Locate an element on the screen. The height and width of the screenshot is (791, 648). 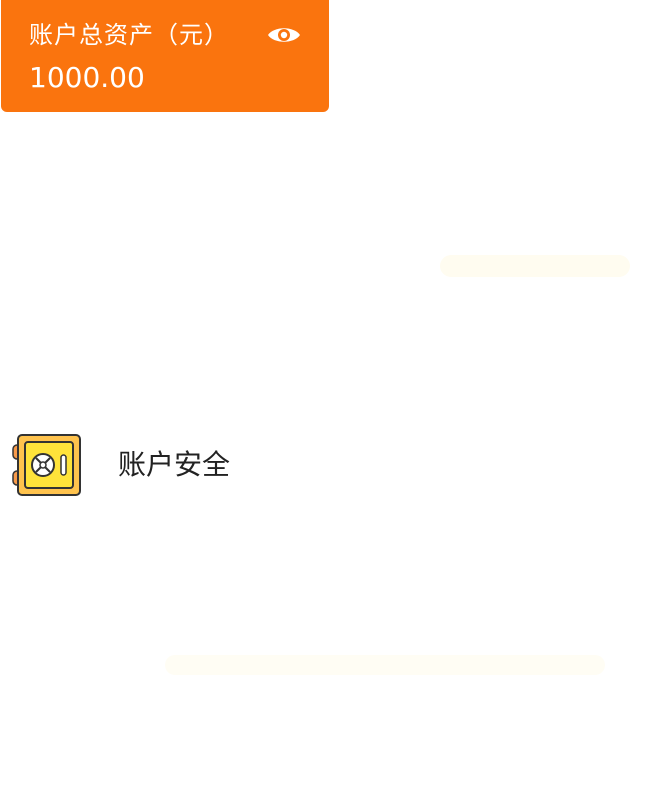
menu-item-label: 账户安全 is located at coordinates (174, 464).